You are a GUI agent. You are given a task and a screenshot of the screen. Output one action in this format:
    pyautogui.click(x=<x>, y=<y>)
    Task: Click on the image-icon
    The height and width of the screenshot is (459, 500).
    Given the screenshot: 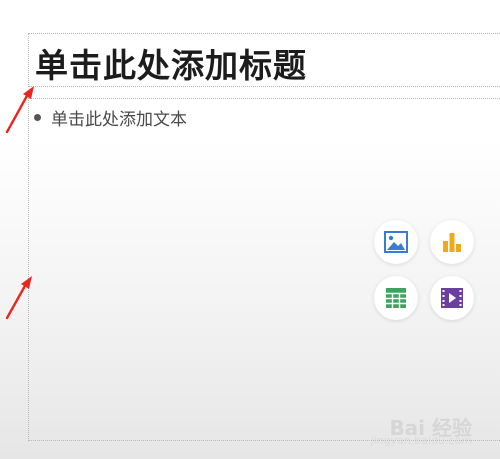 What is the action you would take?
    pyautogui.click(x=396, y=242)
    